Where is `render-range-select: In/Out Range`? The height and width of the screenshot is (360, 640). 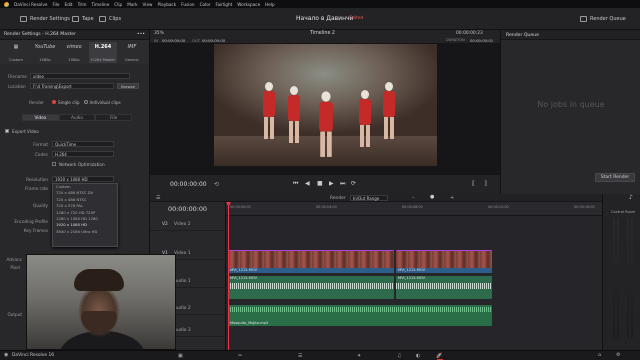
render-range-select: In/Out Range is located at coordinates (369, 198).